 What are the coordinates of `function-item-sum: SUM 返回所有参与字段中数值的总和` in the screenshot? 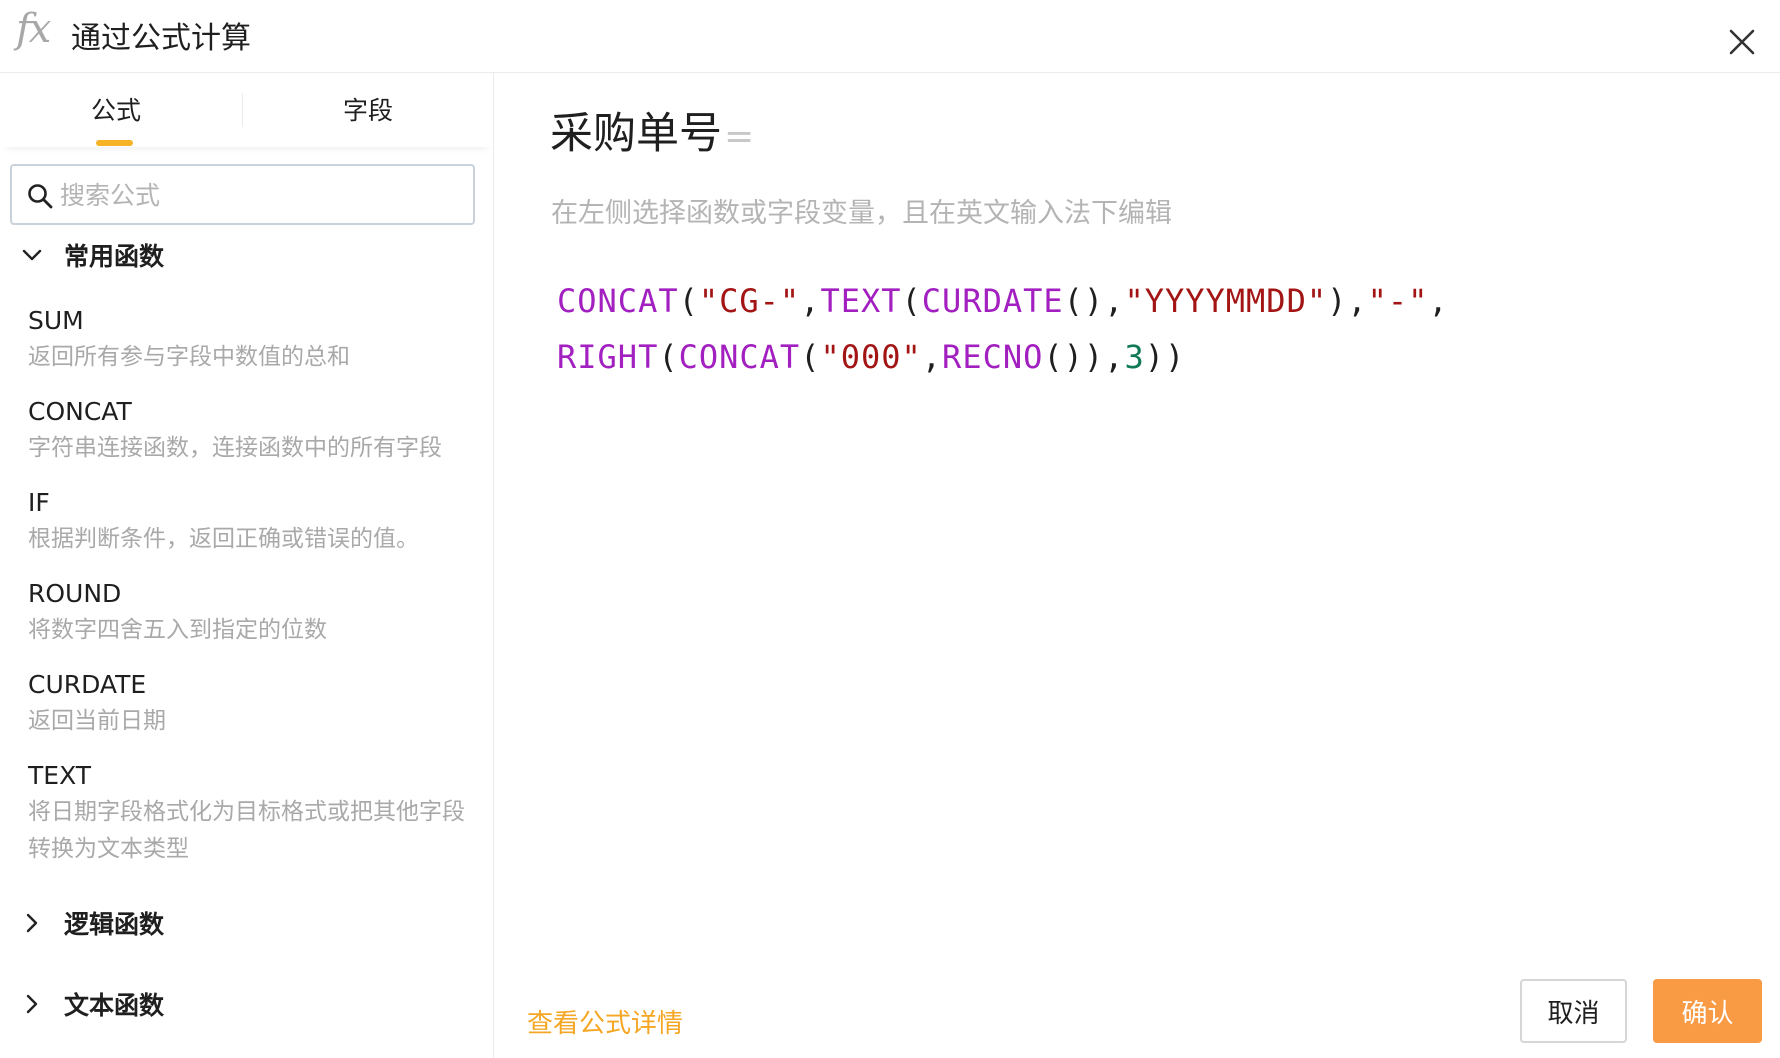 It's located at (248, 340).